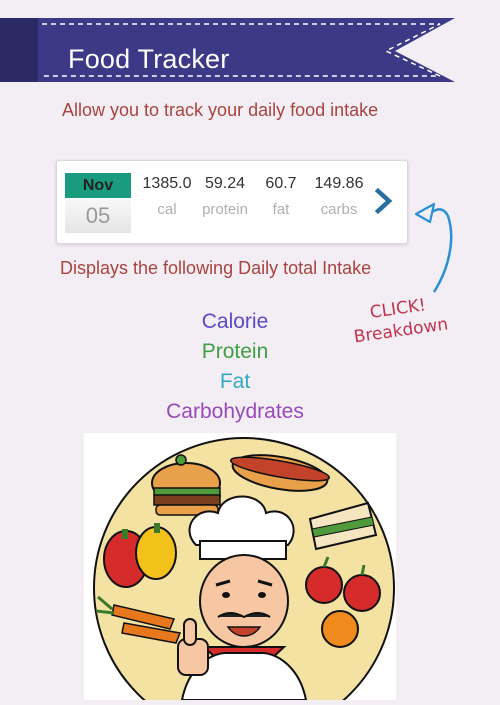 The width and height of the screenshot is (500, 705). Describe the element at coordinates (339, 183) in the screenshot. I see `stat-value: 149.86` at that location.